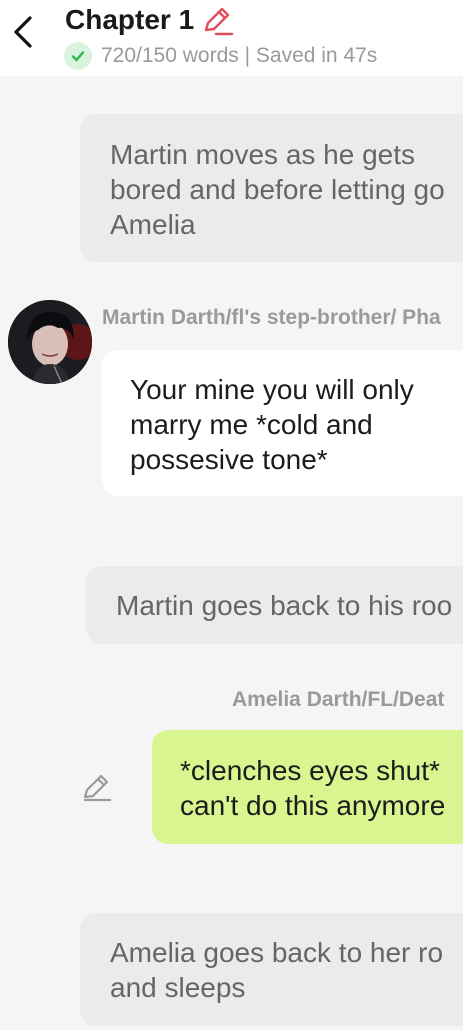  I want to click on message-line: Martin goes back to his roo, so click(284, 605).